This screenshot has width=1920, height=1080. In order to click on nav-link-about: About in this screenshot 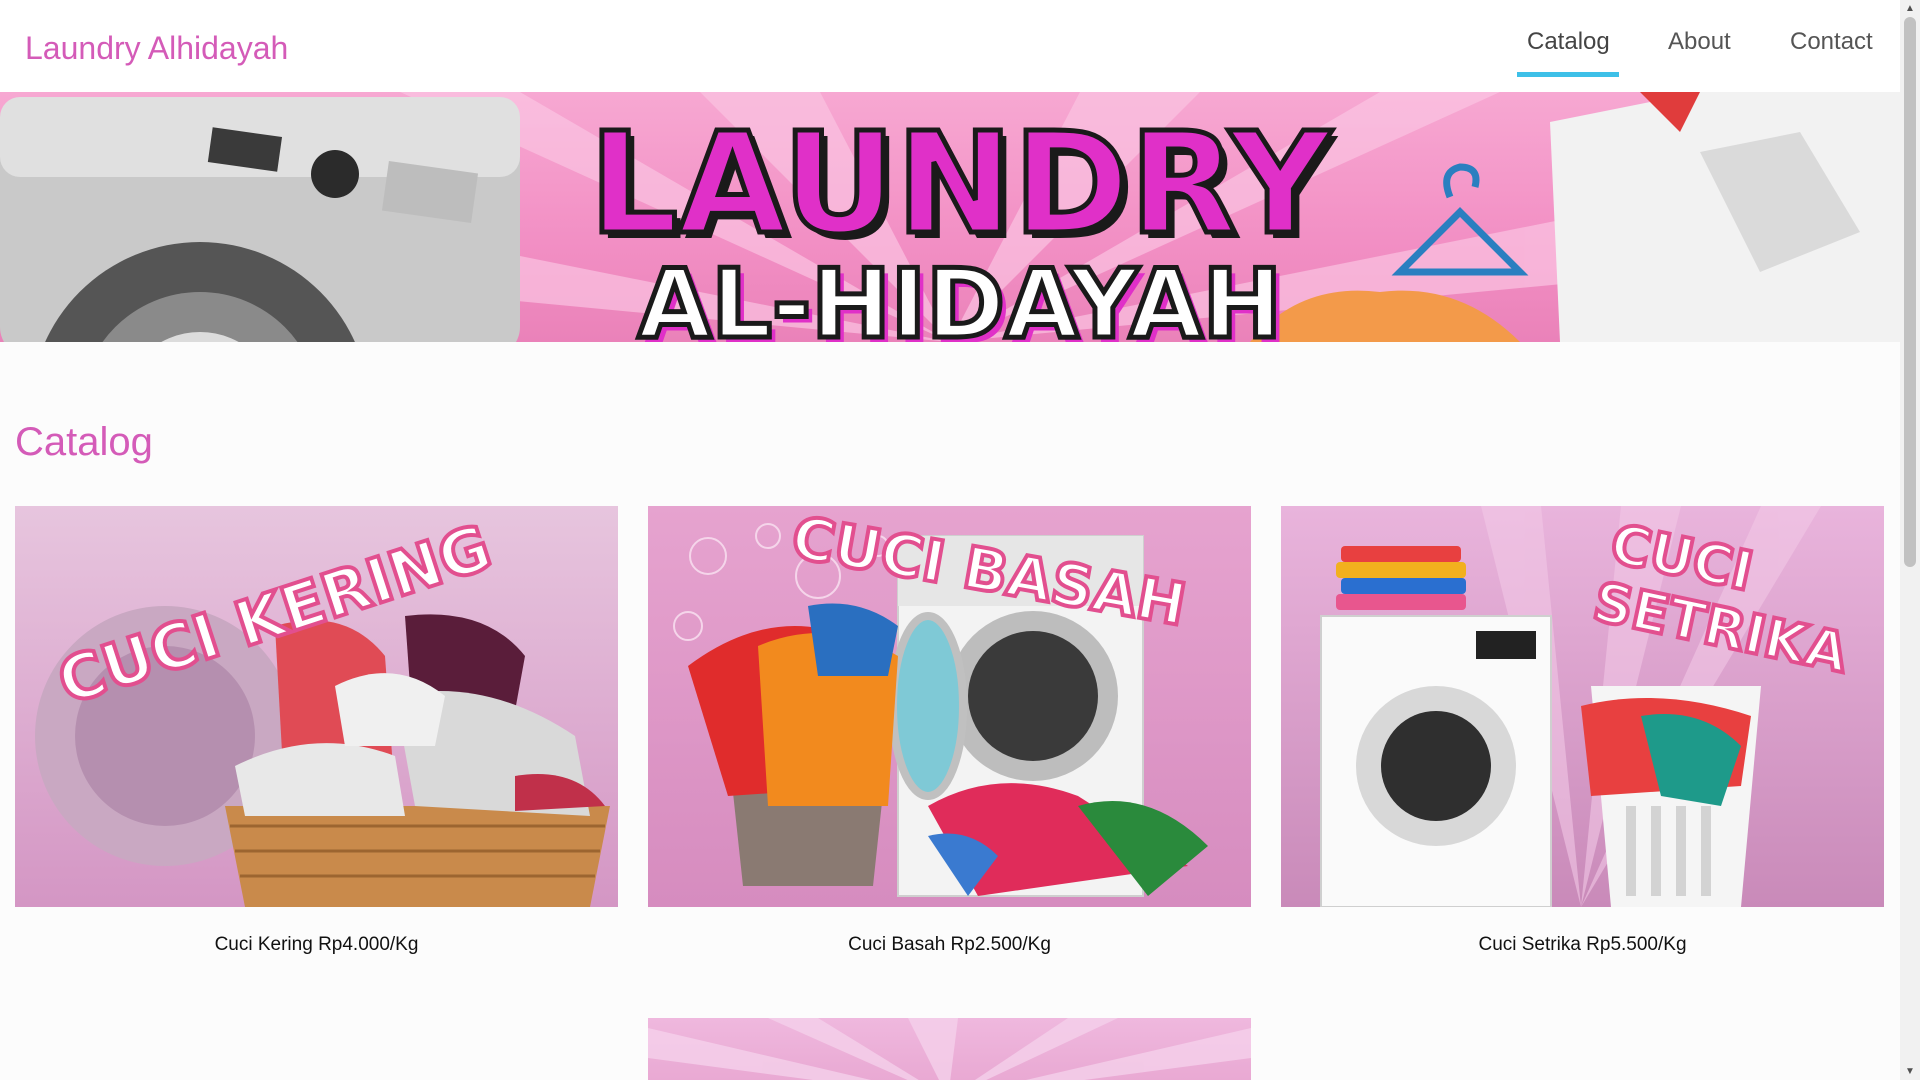, I will do `click(1699, 42)`.